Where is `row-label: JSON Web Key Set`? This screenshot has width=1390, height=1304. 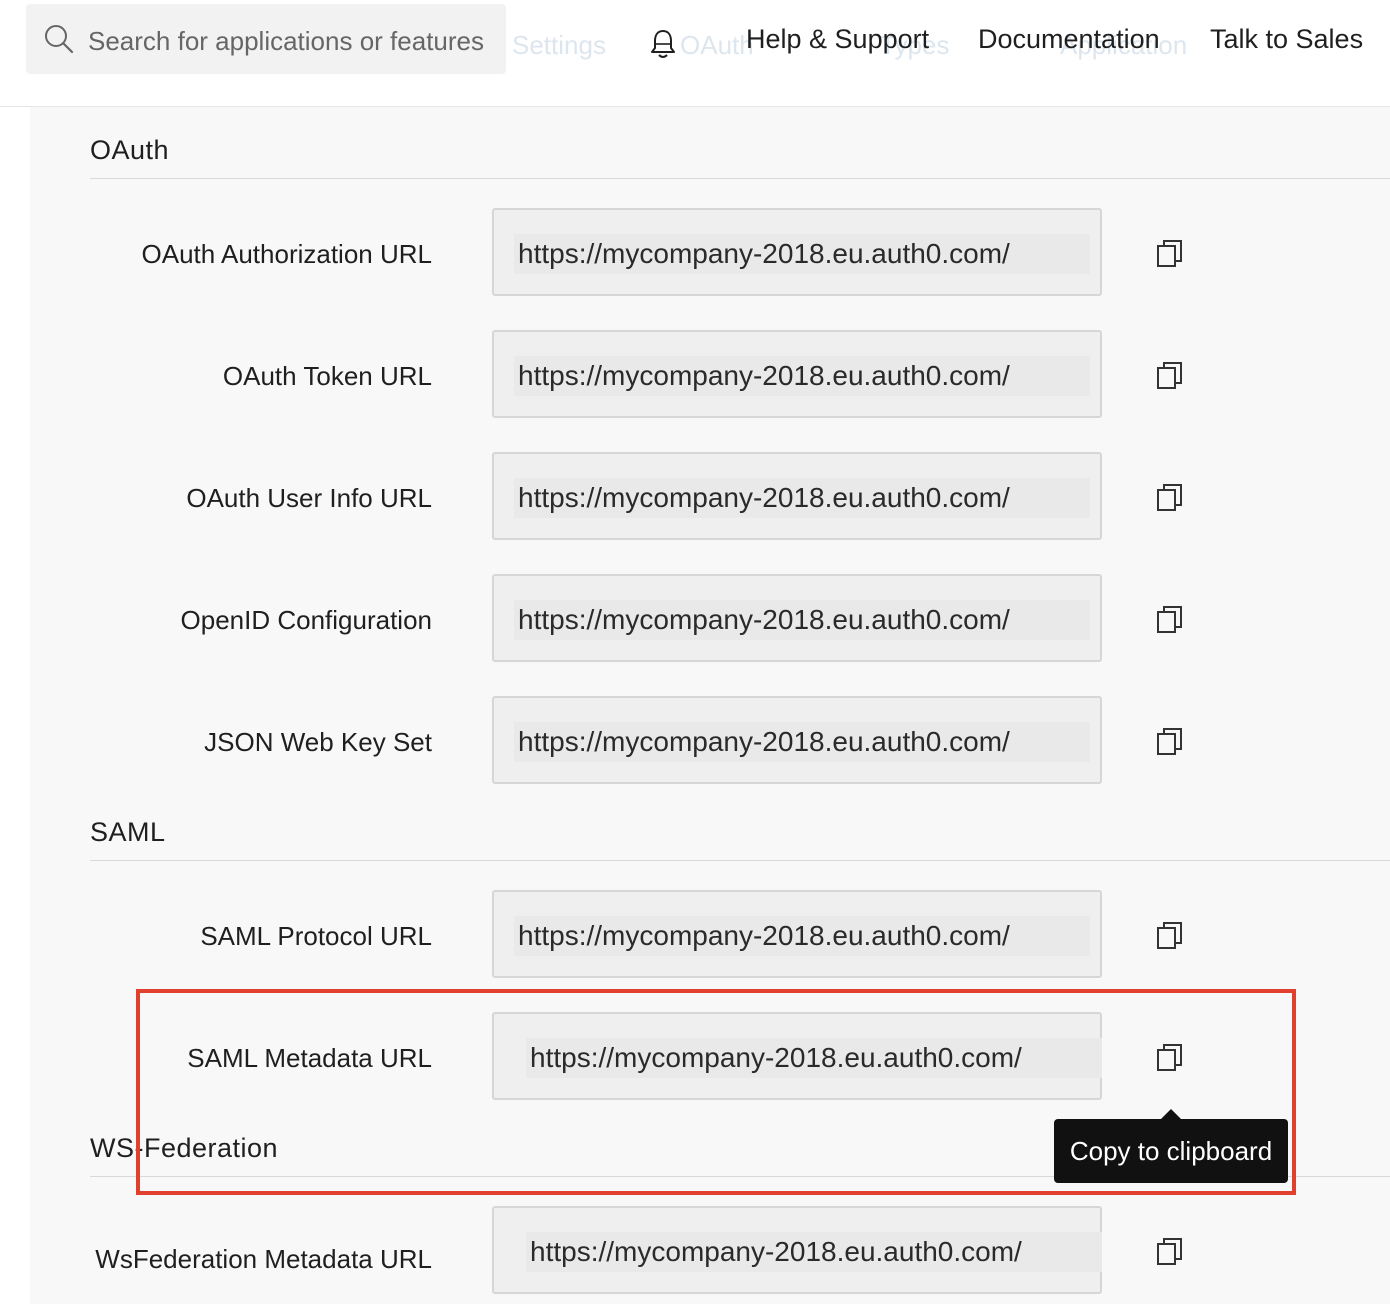
row-label: JSON Web Key Set is located at coordinates (318, 742).